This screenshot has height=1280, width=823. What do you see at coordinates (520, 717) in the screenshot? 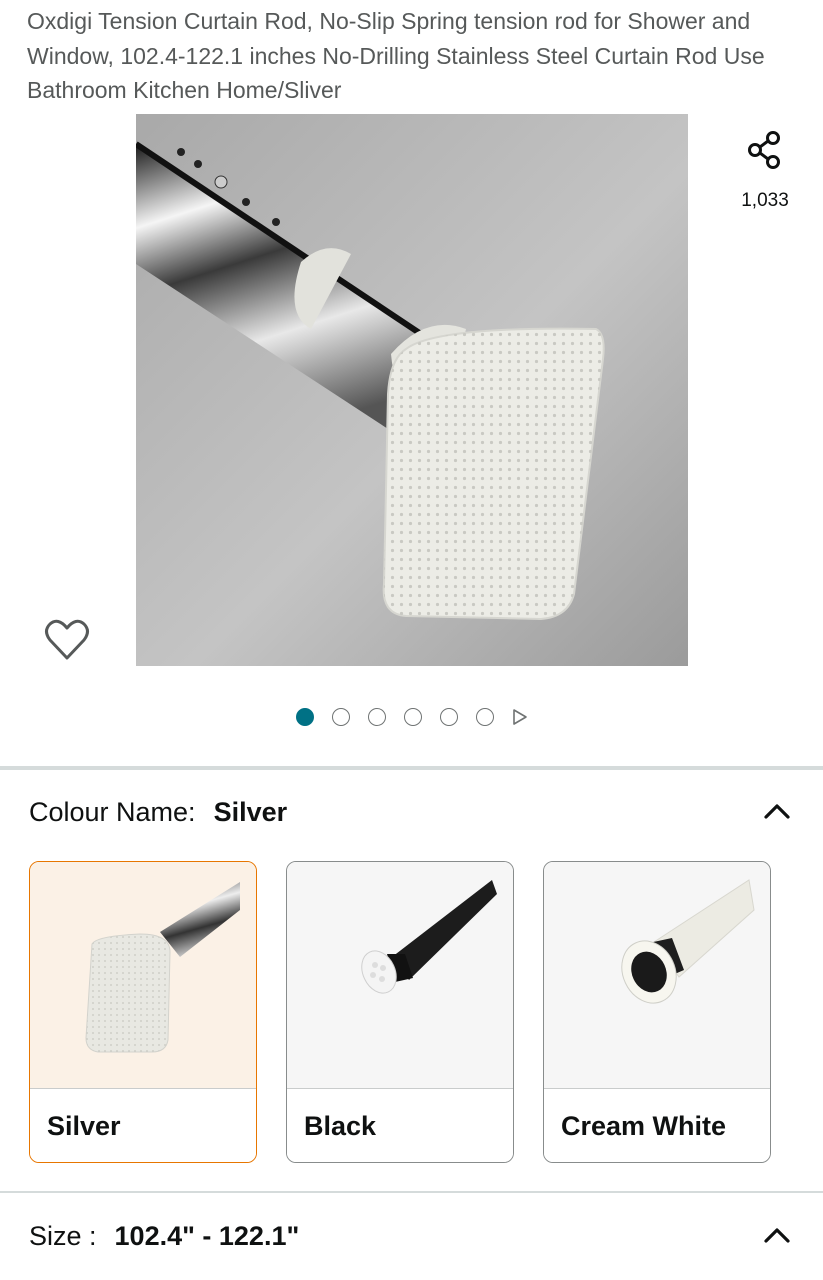
I see `play-triangle-icon` at bounding box center [520, 717].